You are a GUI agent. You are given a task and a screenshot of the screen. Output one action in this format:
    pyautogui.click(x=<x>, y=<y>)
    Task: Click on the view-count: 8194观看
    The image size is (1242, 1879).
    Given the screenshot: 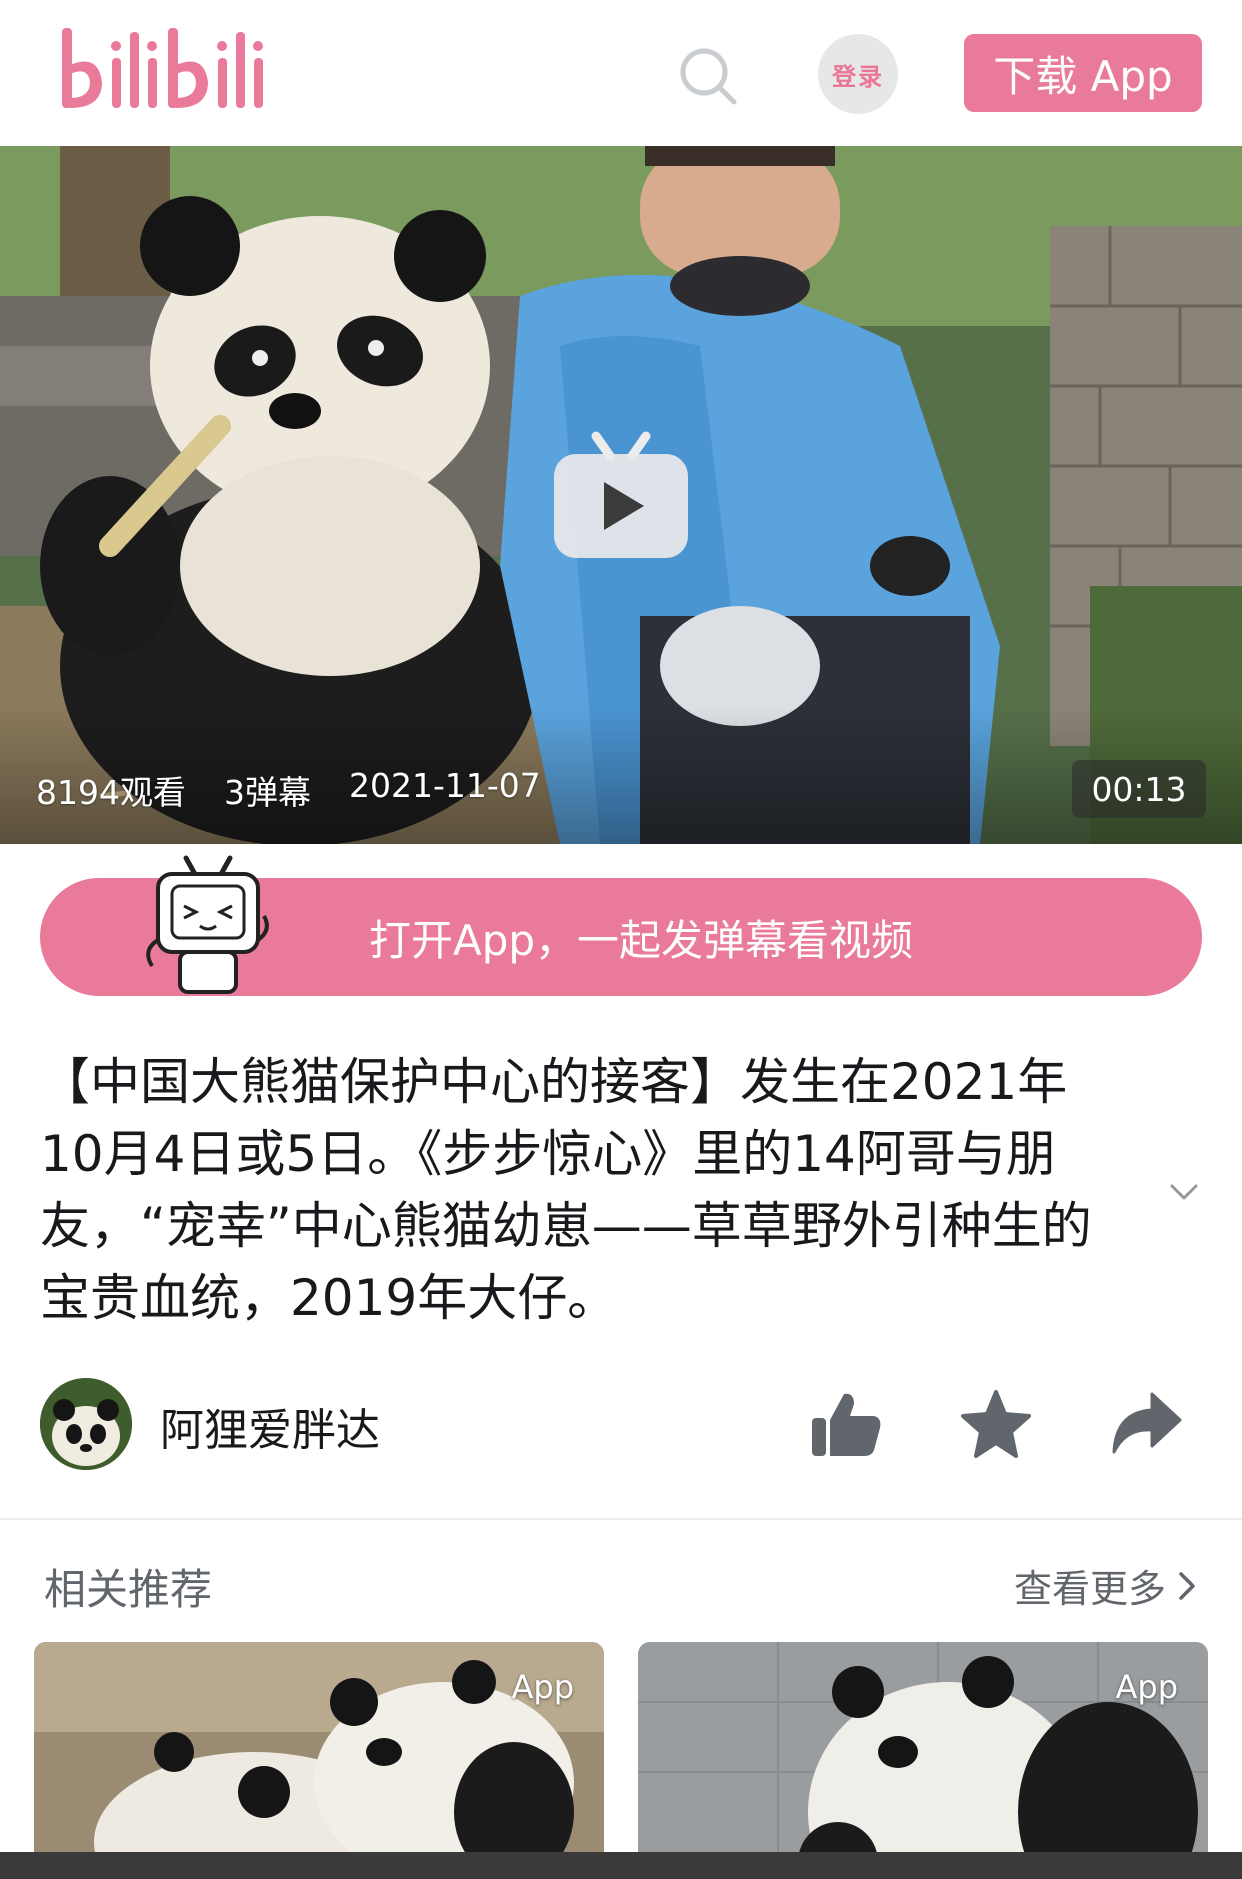 What is the action you would take?
    pyautogui.click(x=111, y=792)
    